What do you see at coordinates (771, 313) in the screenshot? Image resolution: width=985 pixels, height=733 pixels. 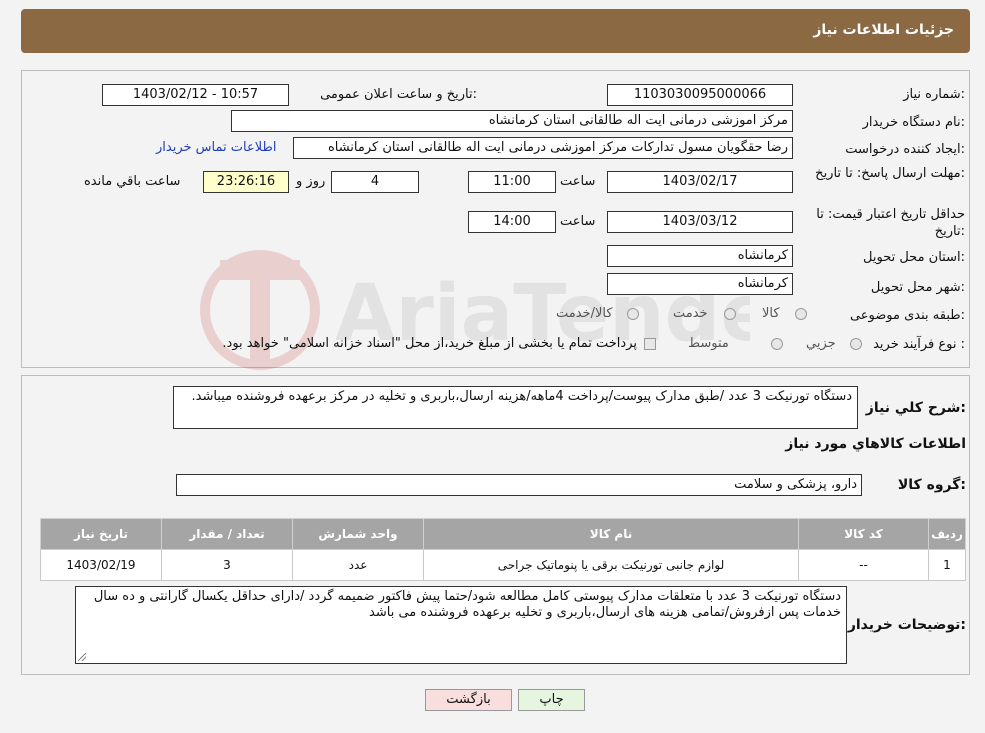 I see `category-goods-label: کالا` at bounding box center [771, 313].